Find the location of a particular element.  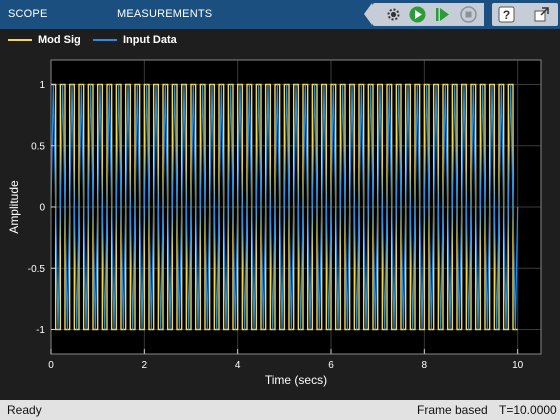

x-tick-label: 6 is located at coordinates (331, 365).